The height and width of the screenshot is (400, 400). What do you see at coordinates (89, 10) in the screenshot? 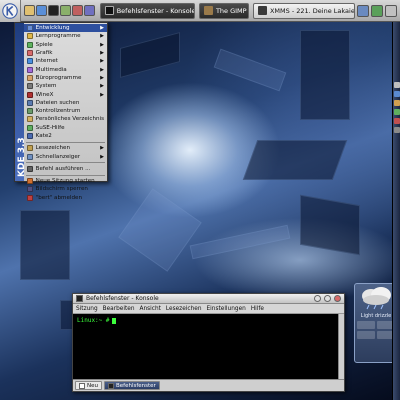
I see `desktop-icon` at bounding box center [89, 10].